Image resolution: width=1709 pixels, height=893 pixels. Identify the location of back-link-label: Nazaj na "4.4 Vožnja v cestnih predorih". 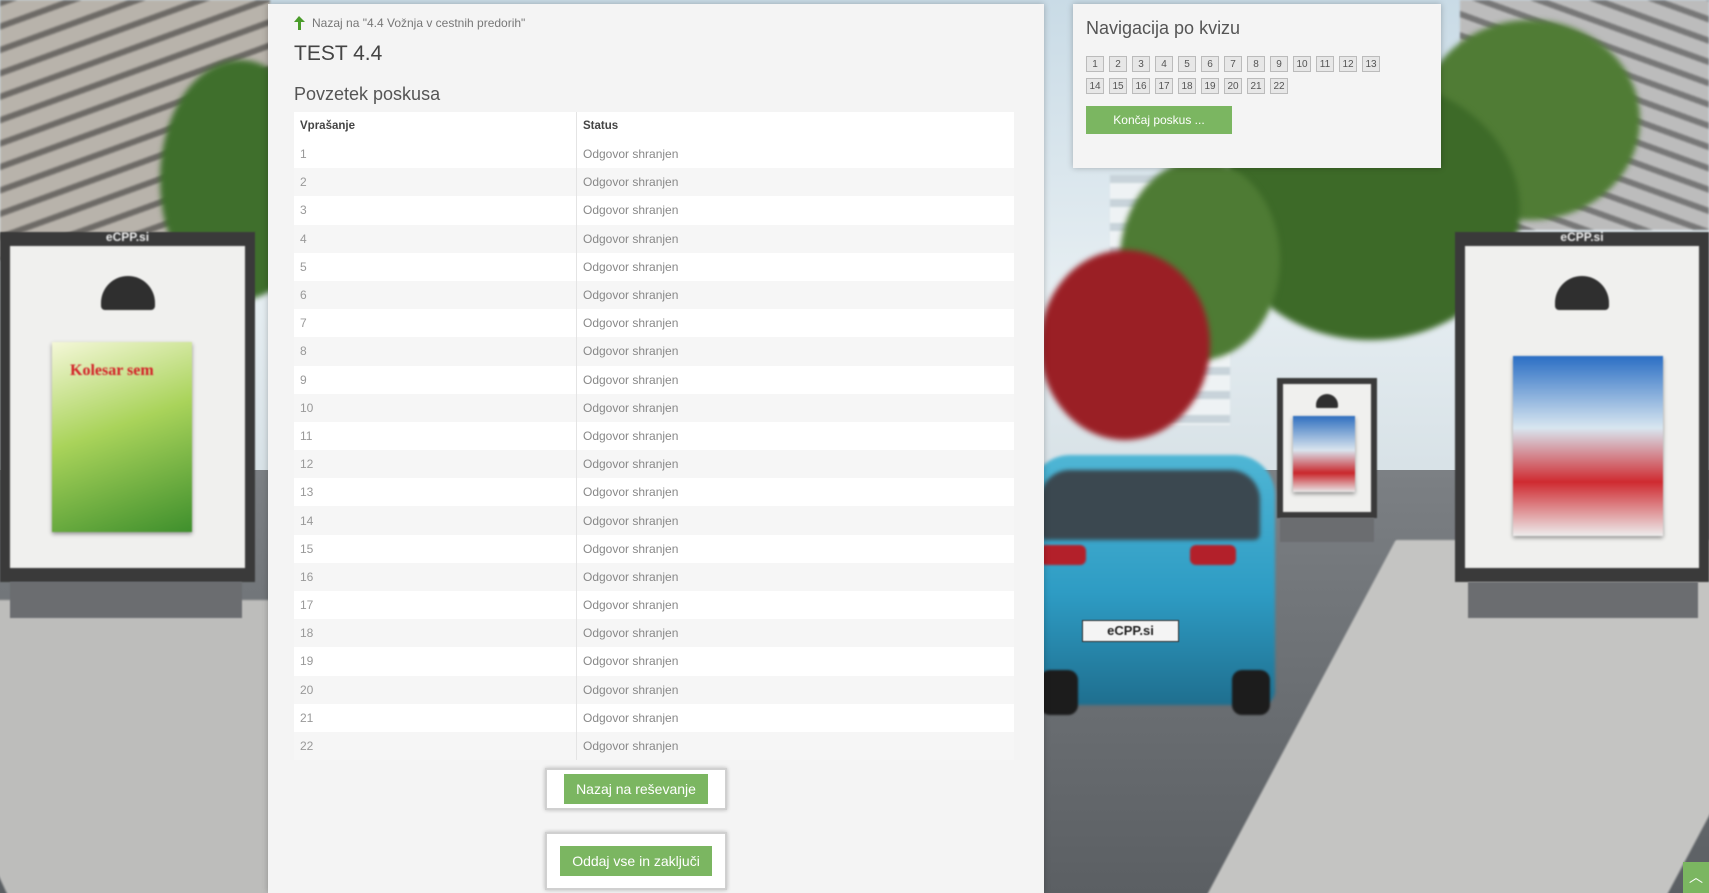
(419, 23).